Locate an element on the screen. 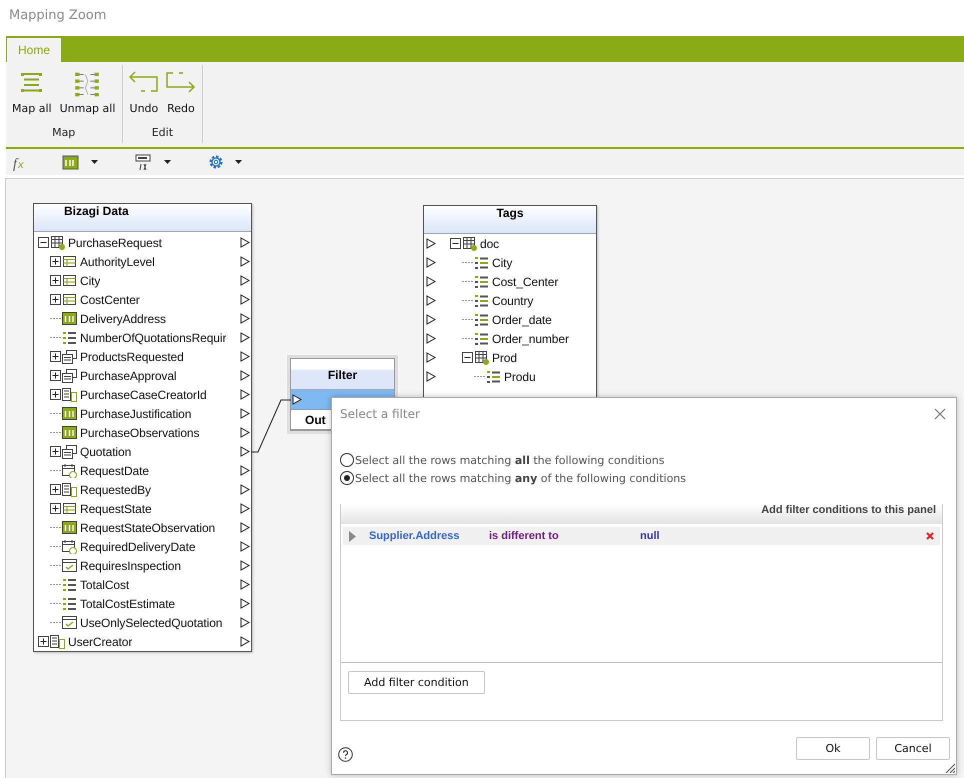  field-name: NumberOfQuotationsRequir is located at coordinates (153, 337).